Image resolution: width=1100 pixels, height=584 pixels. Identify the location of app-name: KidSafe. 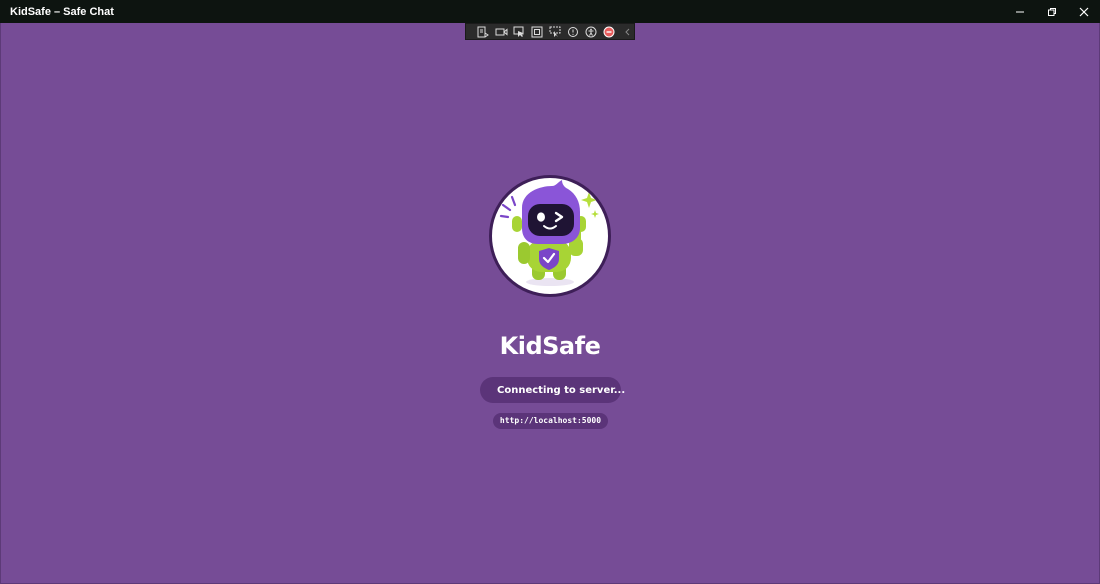
(550, 346).